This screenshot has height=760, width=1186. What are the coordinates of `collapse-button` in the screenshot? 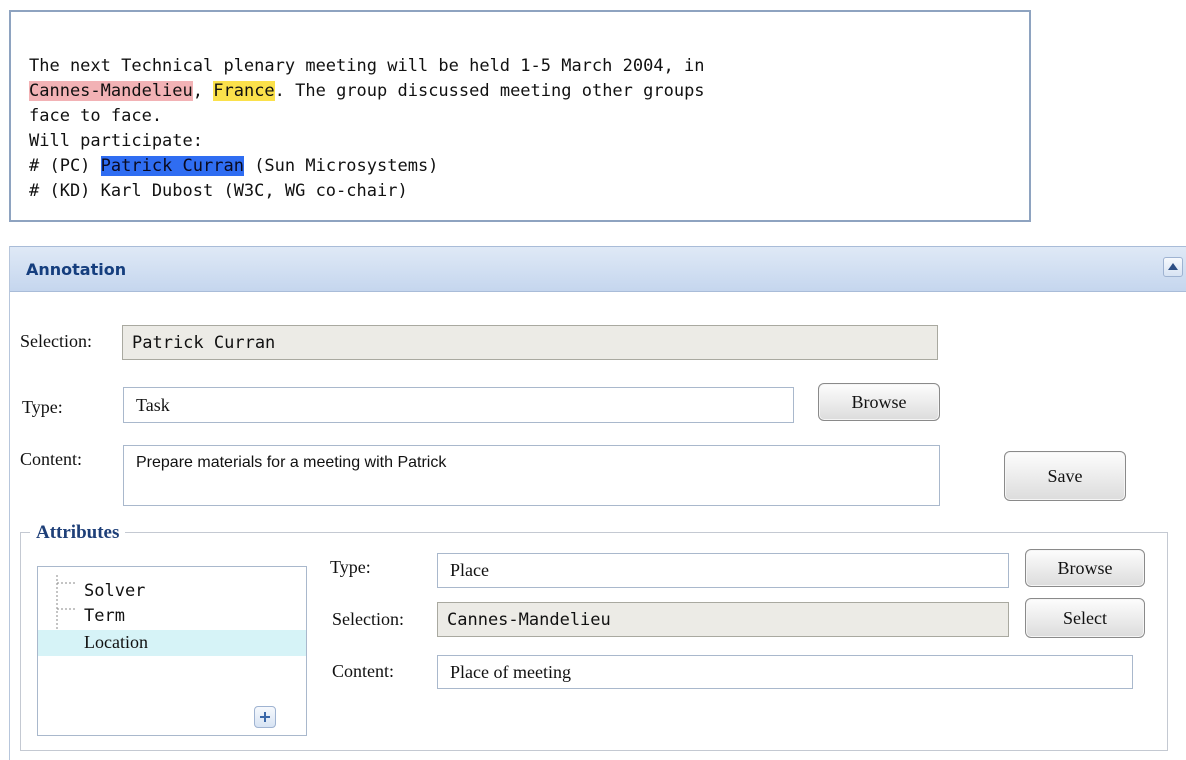 It's located at (1173, 267).